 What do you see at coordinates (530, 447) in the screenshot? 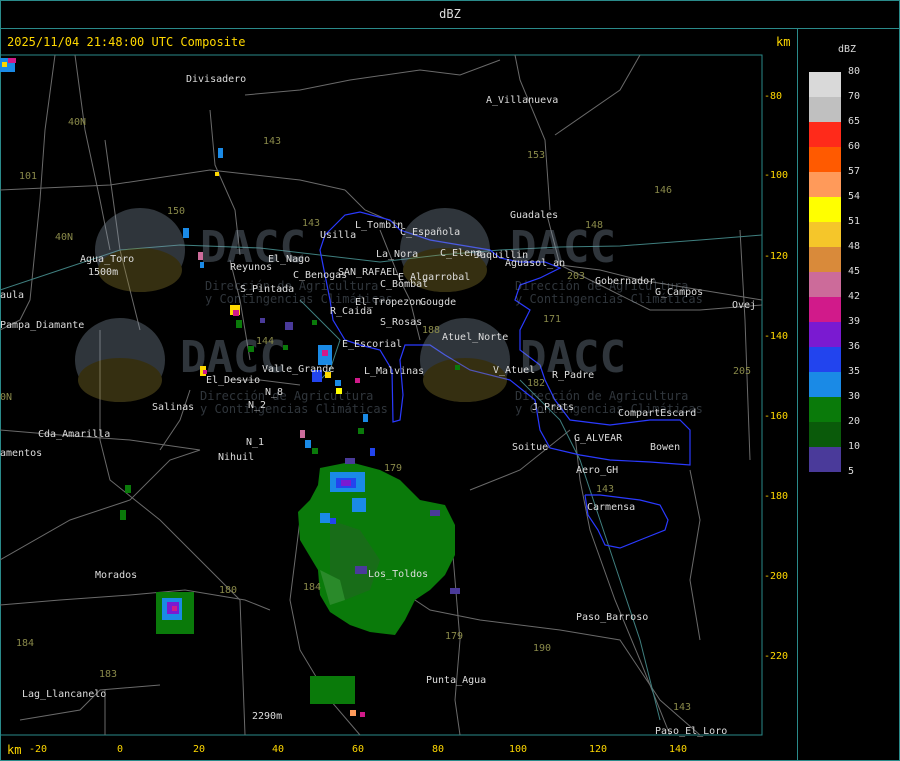
I see `place-label: Soitue` at bounding box center [530, 447].